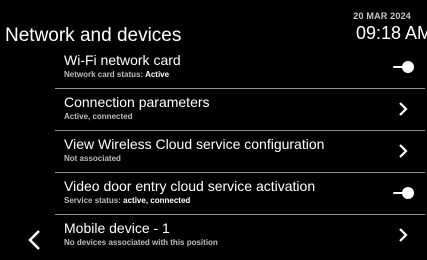  I want to click on row-subtitle: Network card status: Active, so click(116, 75).